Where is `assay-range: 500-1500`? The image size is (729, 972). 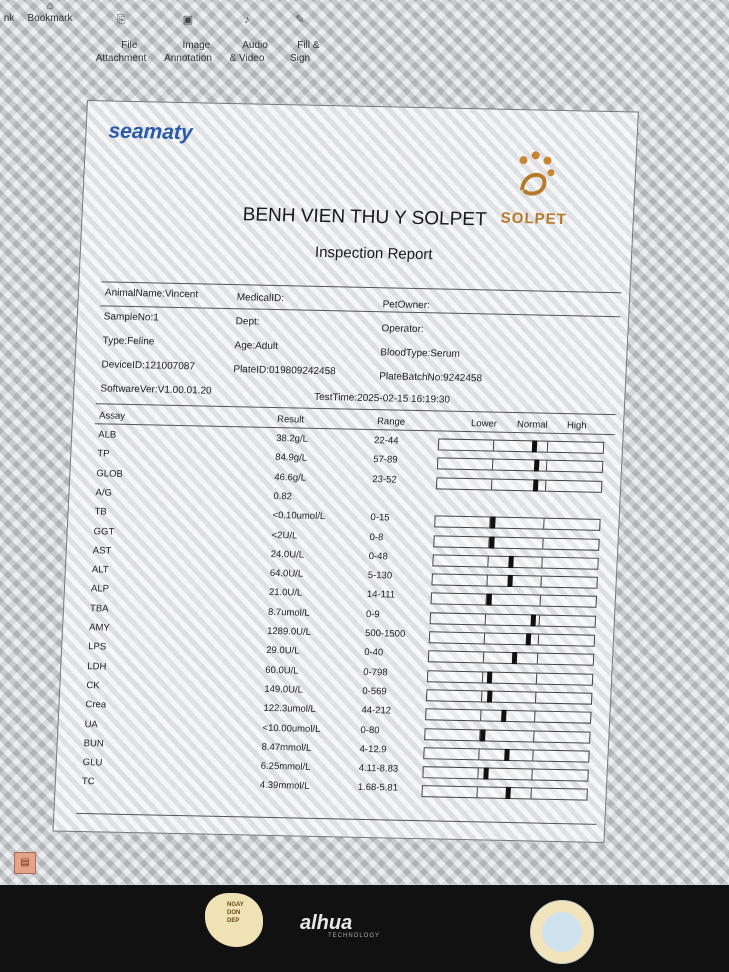 assay-range: 500-1500 is located at coordinates (385, 633).